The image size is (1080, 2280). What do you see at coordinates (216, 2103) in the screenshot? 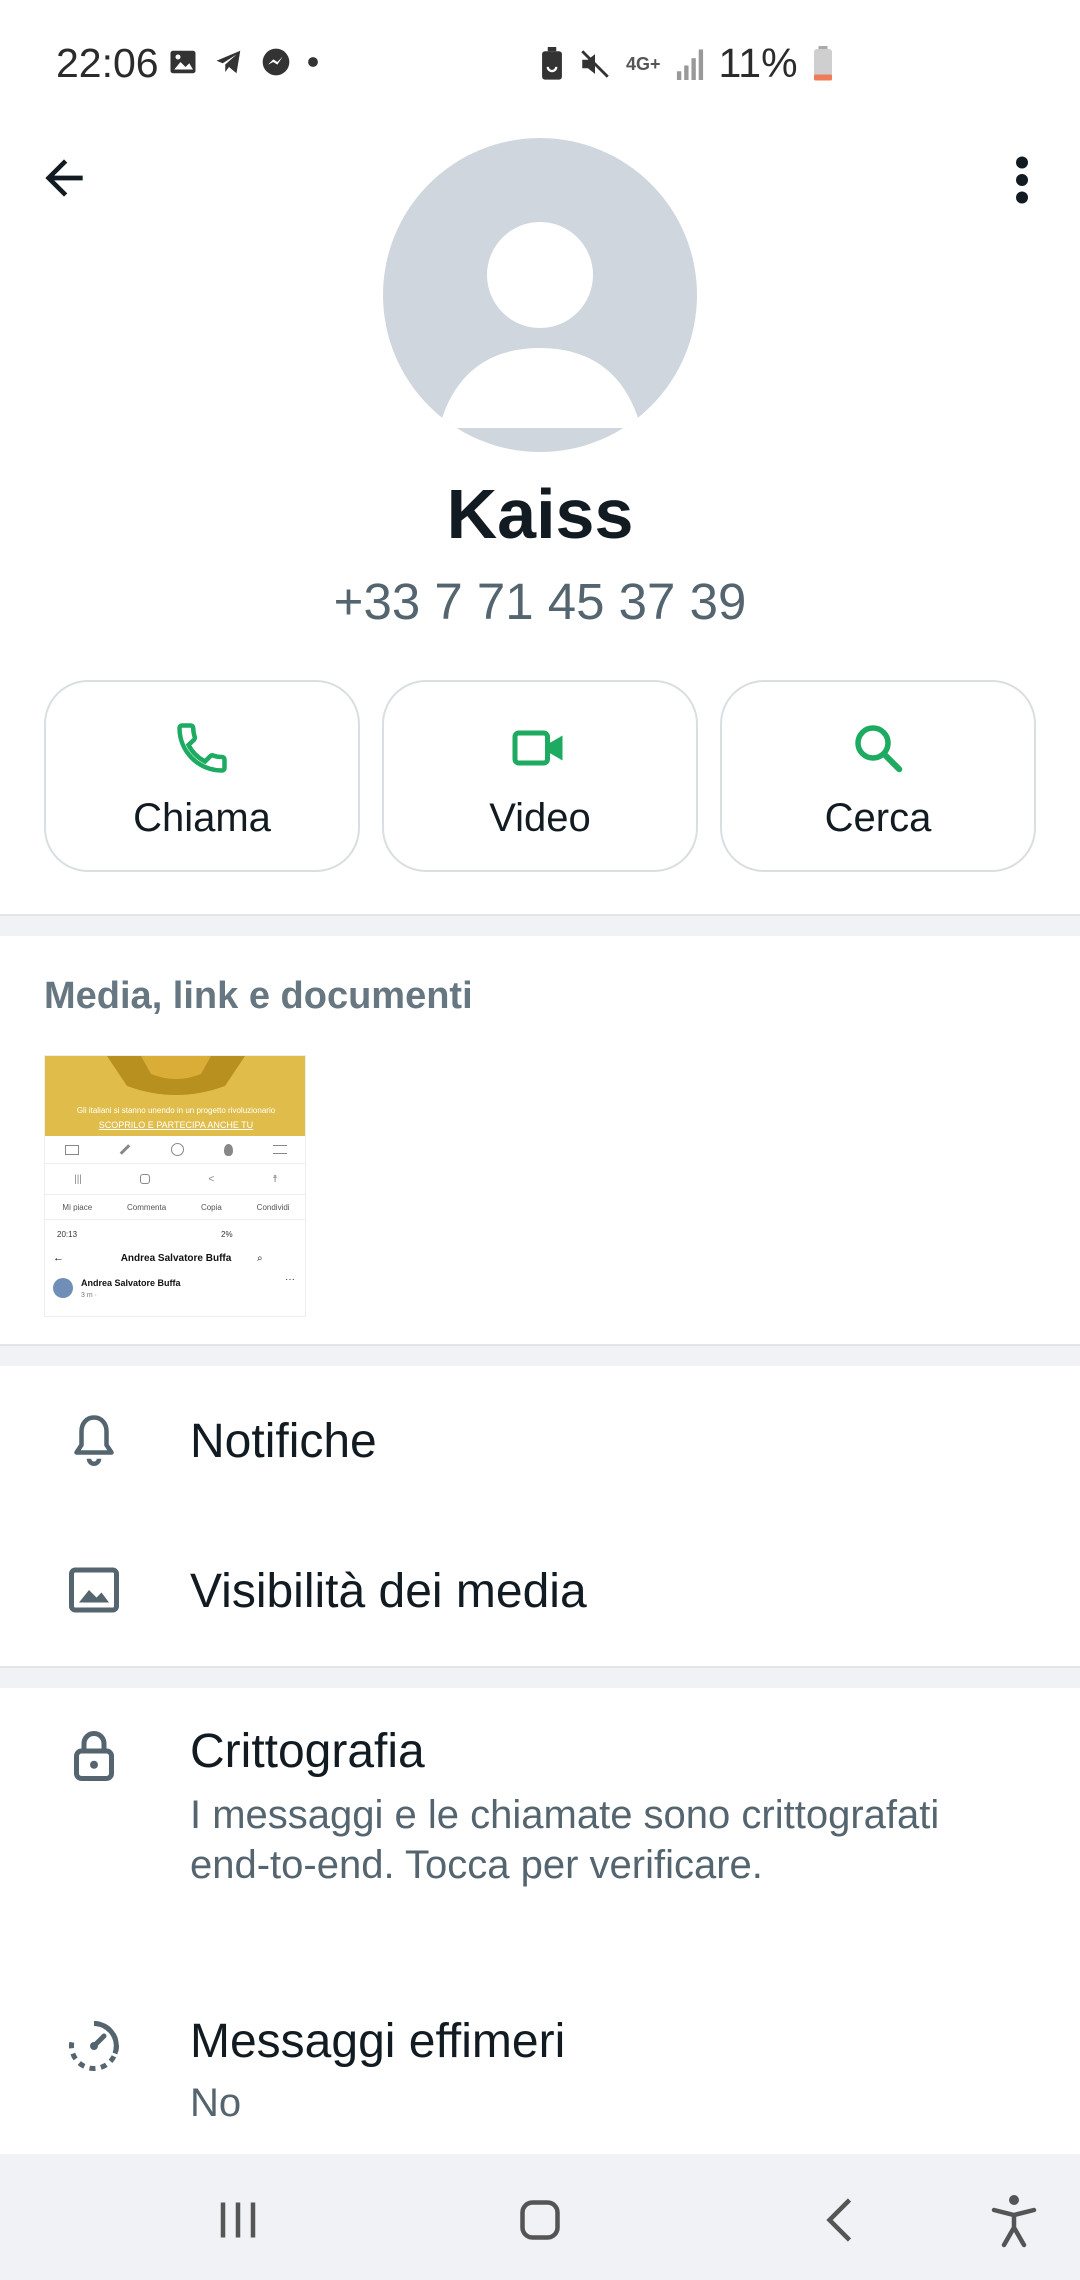
I see `disappearing-messages-value: No` at bounding box center [216, 2103].